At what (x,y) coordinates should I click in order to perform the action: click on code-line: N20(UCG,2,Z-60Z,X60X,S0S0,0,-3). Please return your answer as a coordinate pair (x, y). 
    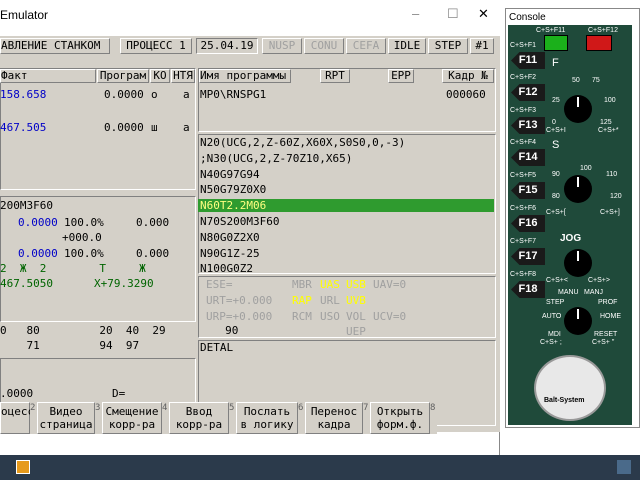
    Looking at the image, I should click on (302, 143).